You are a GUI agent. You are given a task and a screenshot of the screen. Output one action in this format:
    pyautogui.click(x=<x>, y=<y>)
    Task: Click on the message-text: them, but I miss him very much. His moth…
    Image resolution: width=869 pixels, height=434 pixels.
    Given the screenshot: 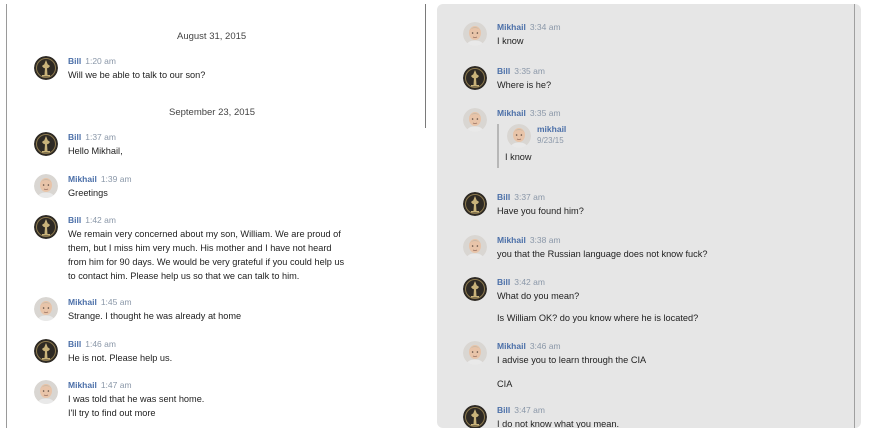 What is the action you would take?
    pyautogui.click(x=200, y=248)
    